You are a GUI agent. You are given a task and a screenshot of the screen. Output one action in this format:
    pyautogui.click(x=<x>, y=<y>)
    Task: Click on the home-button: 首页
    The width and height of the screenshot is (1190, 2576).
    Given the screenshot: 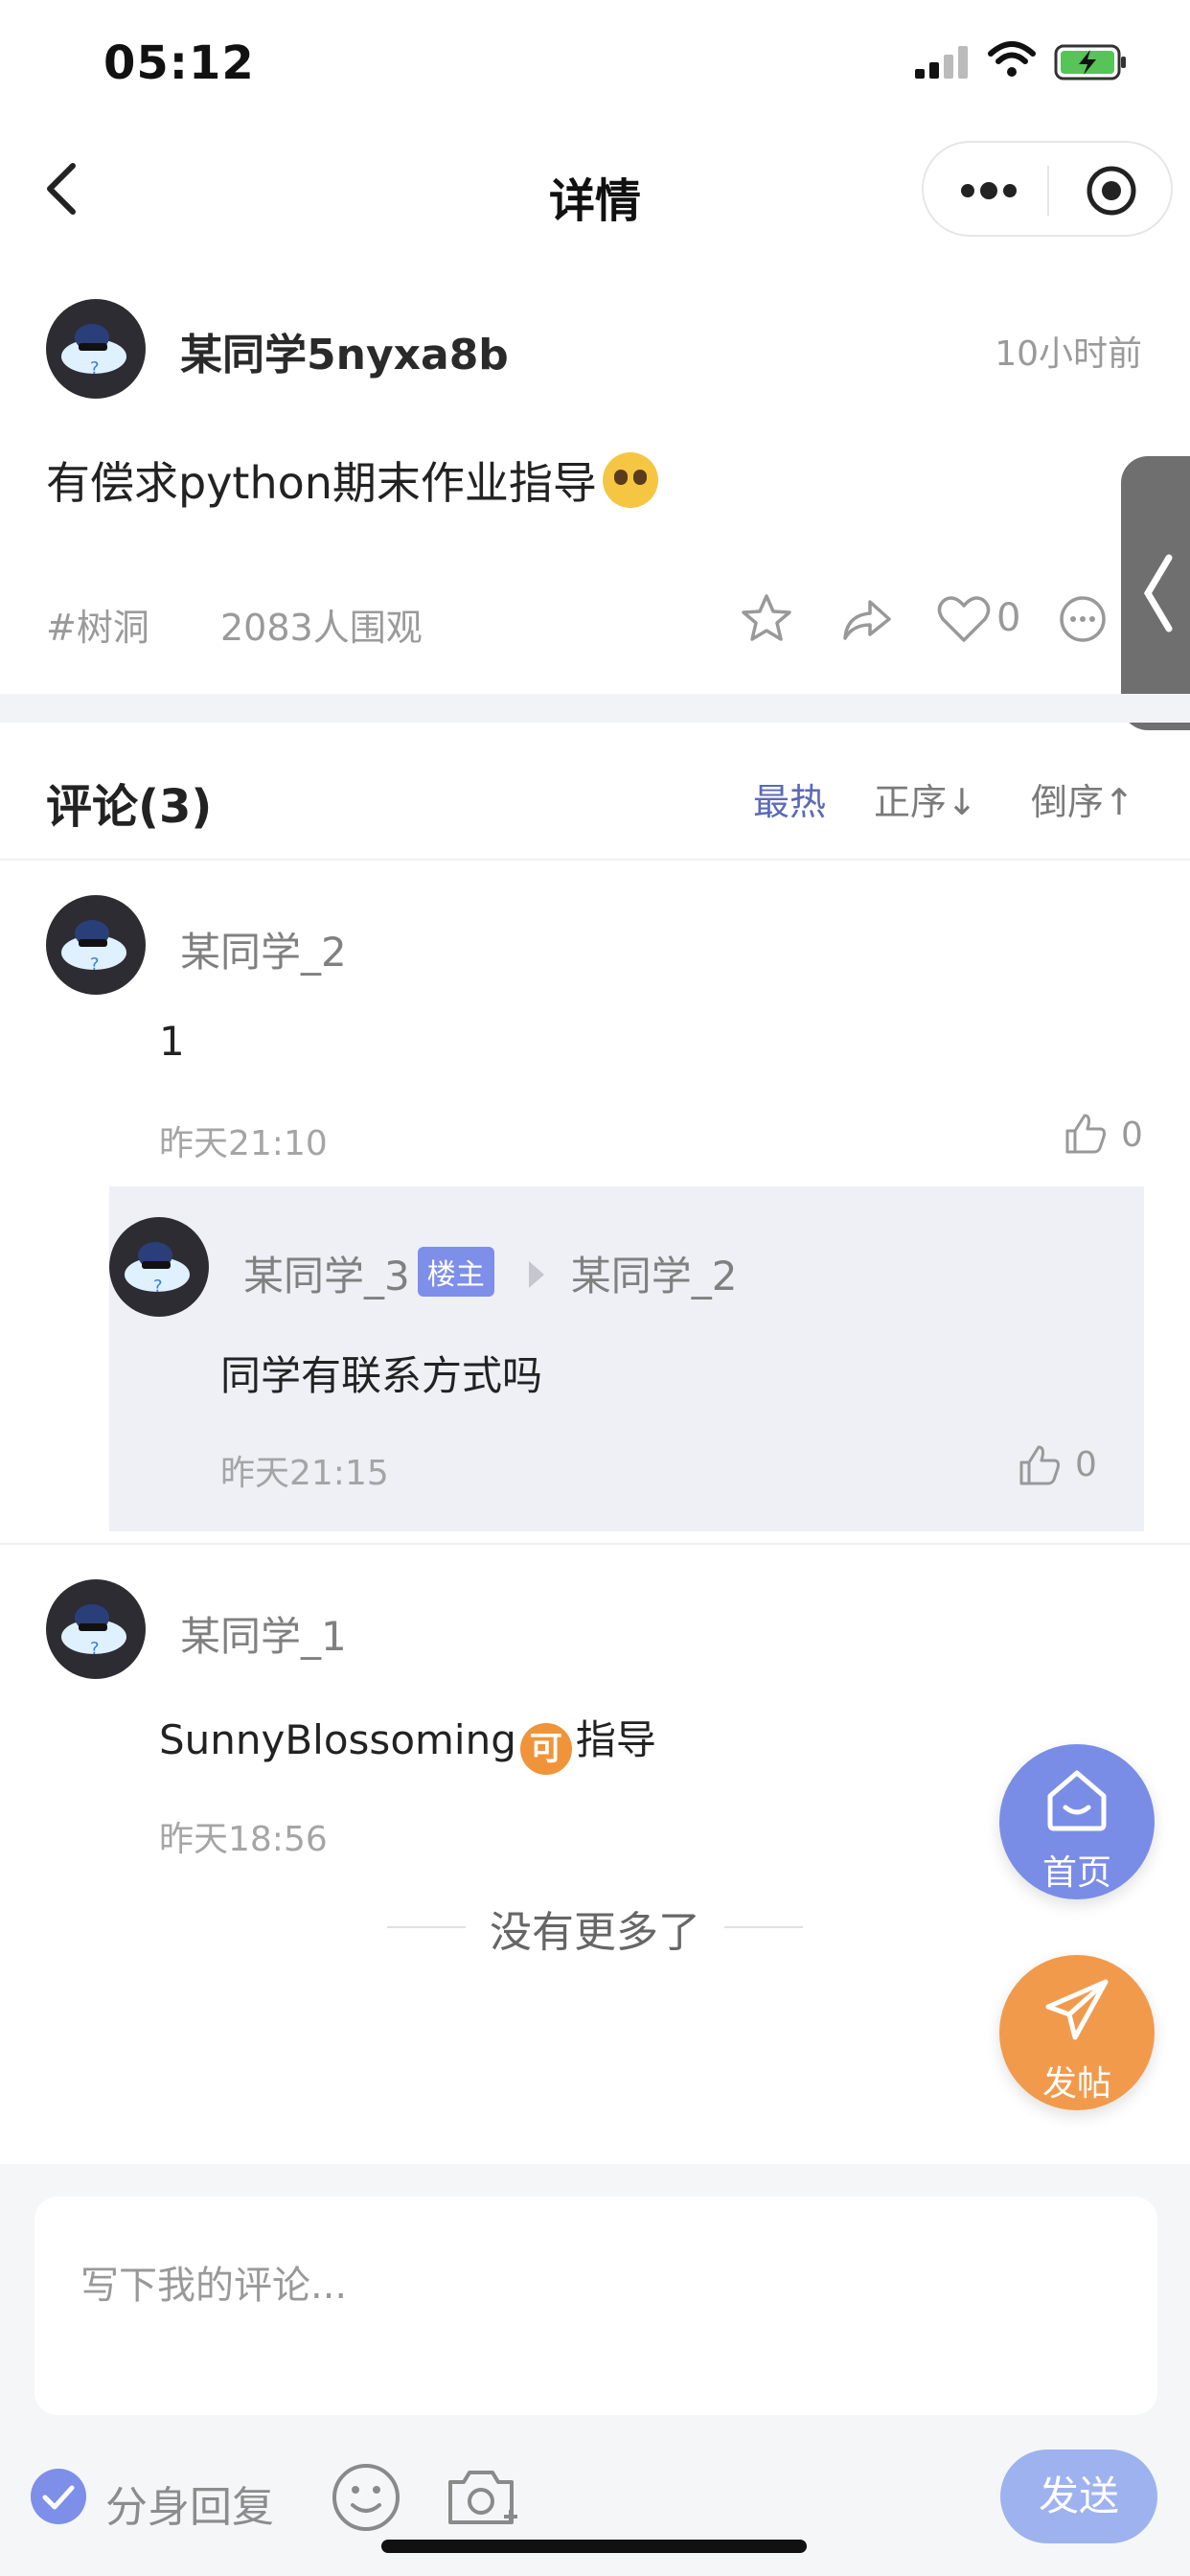 What is the action you would take?
    pyautogui.click(x=1077, y=1821)
    